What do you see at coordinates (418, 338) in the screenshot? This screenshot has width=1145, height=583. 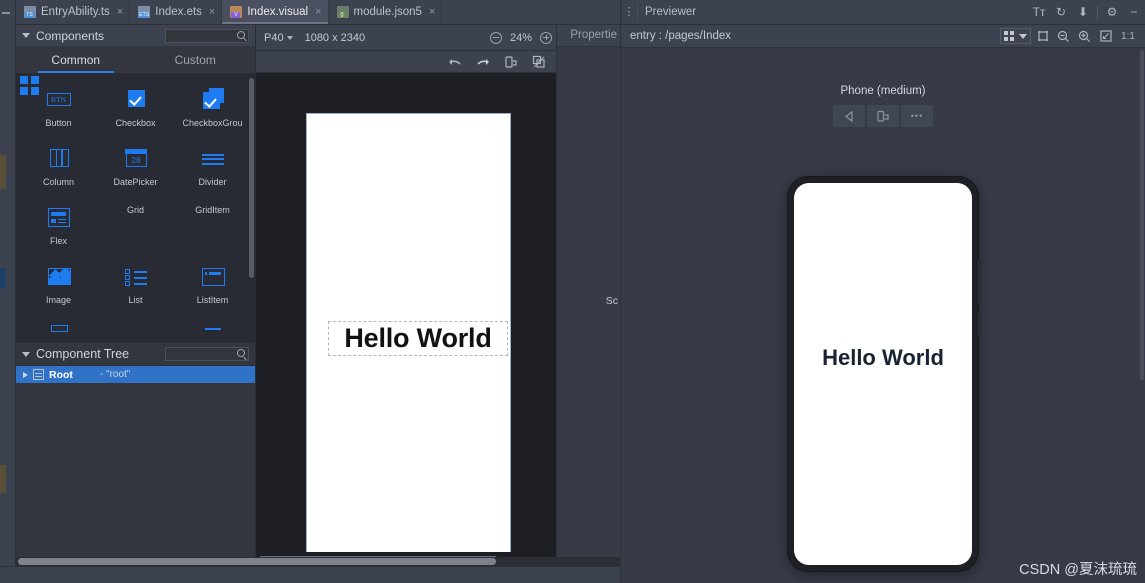 I see `selected-text-component: Hello World` at bounding box center [418, 338].